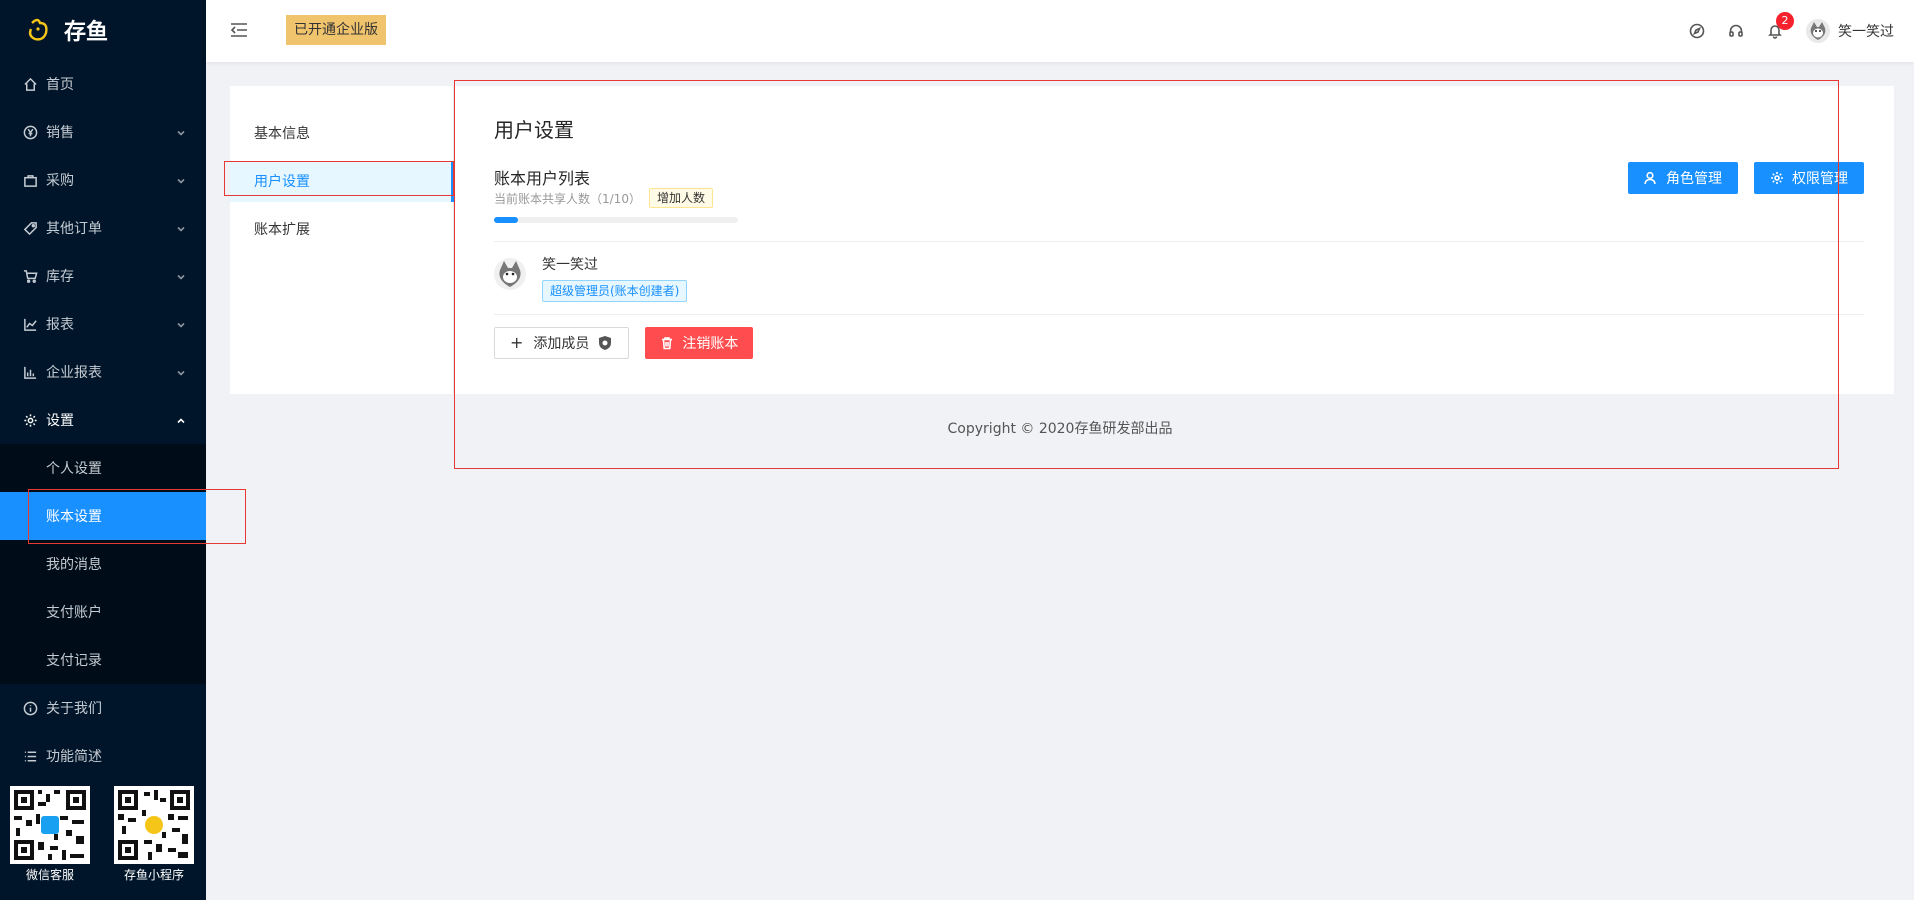  I want to click on sidebar-subitem-ledger-settings: 账本设置, so click(103, 516).